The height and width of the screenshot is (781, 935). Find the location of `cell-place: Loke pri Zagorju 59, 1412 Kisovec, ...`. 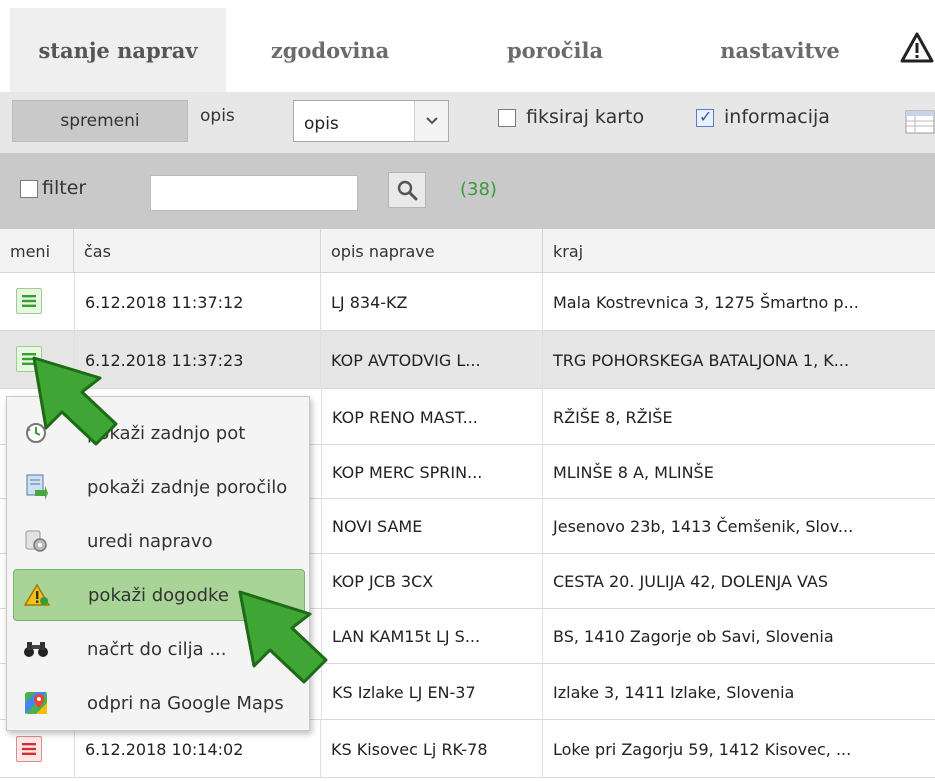

cell-place: Loke pri Zagorju 59, 1412 Kisovec, ... is located at coordinates (702, 749).